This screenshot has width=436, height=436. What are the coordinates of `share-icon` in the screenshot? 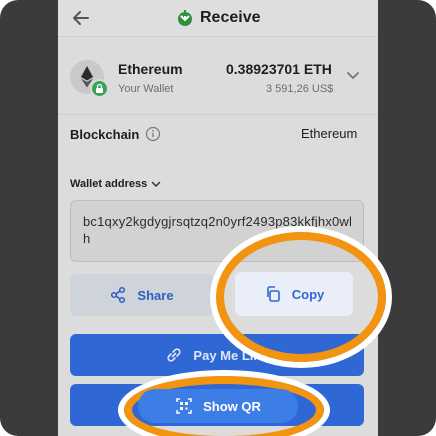 It's located at (118, 295).